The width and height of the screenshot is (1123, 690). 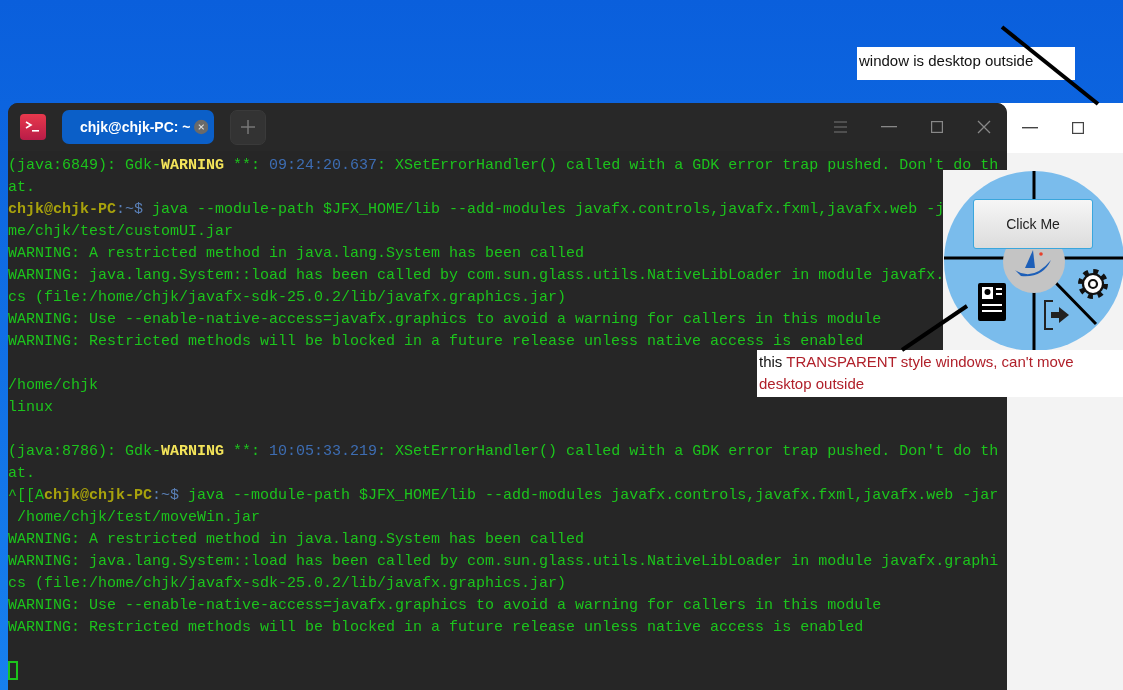 What do you see at coordinates (503, 452) in the screenshot?
I see `terminal-line: (java:8786): Gdk-WARNING **: 10:05:33.219: XSetErrorHandler() called with a GDK error trap pushed. Don't do th` at bounding box center [503, 452].